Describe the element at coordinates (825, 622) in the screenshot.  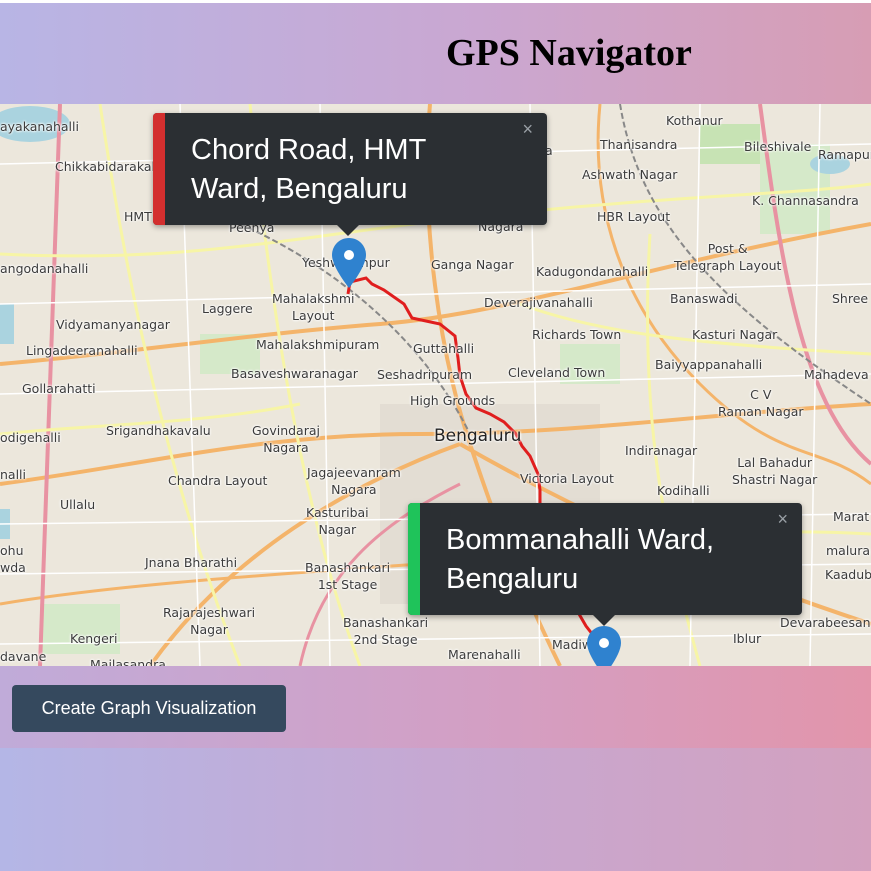
I see `map-place-label: Devarabeesan` at that location.